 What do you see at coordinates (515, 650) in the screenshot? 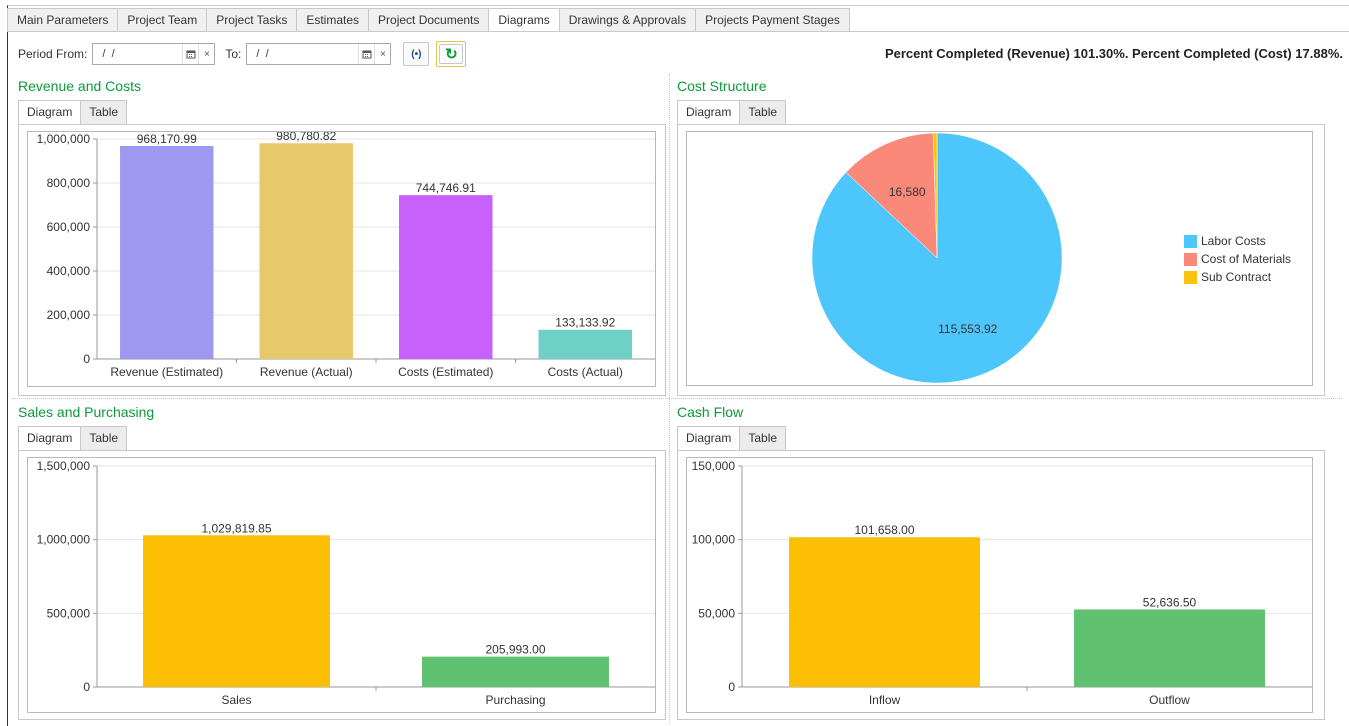
I see `bar-value-label: 205,993.00` at bounding box center [515, 650].